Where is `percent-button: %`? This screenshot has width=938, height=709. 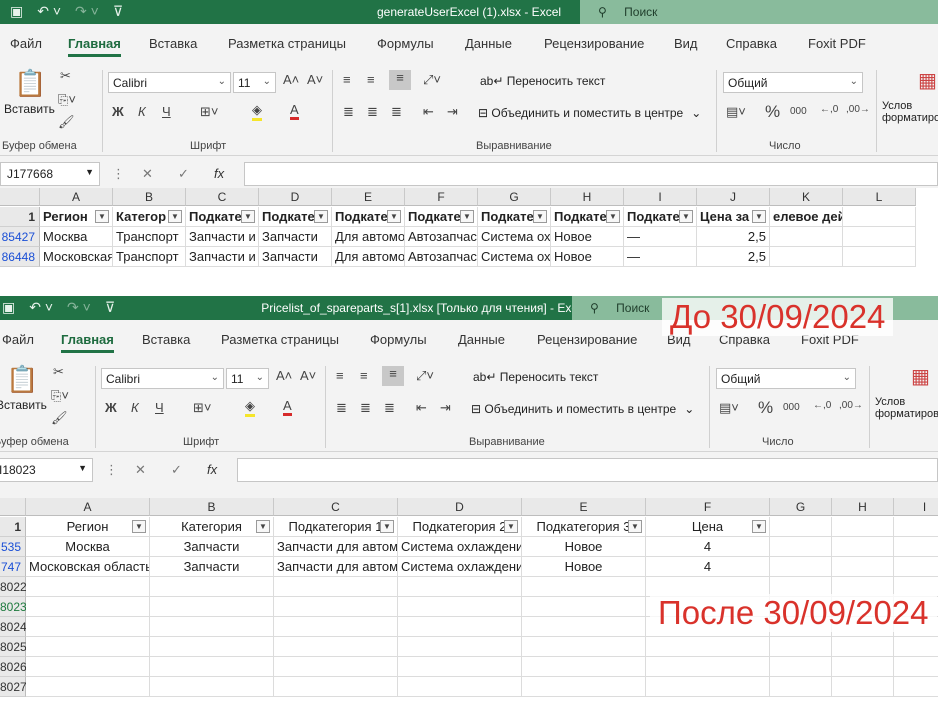
percent-button: % is located at coordinates (772, 112).